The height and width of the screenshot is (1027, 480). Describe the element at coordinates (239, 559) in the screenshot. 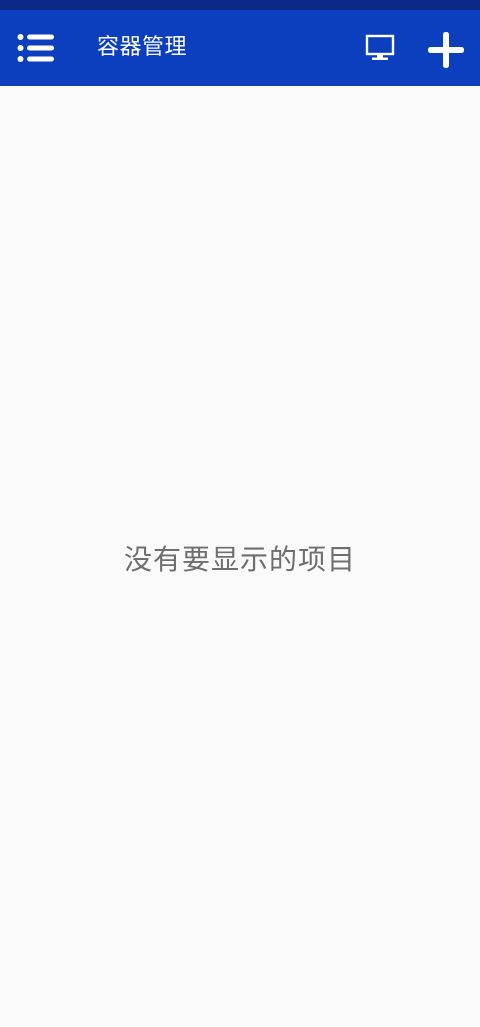

I see `empty-state-message: 没有要显示的项目` at that location.